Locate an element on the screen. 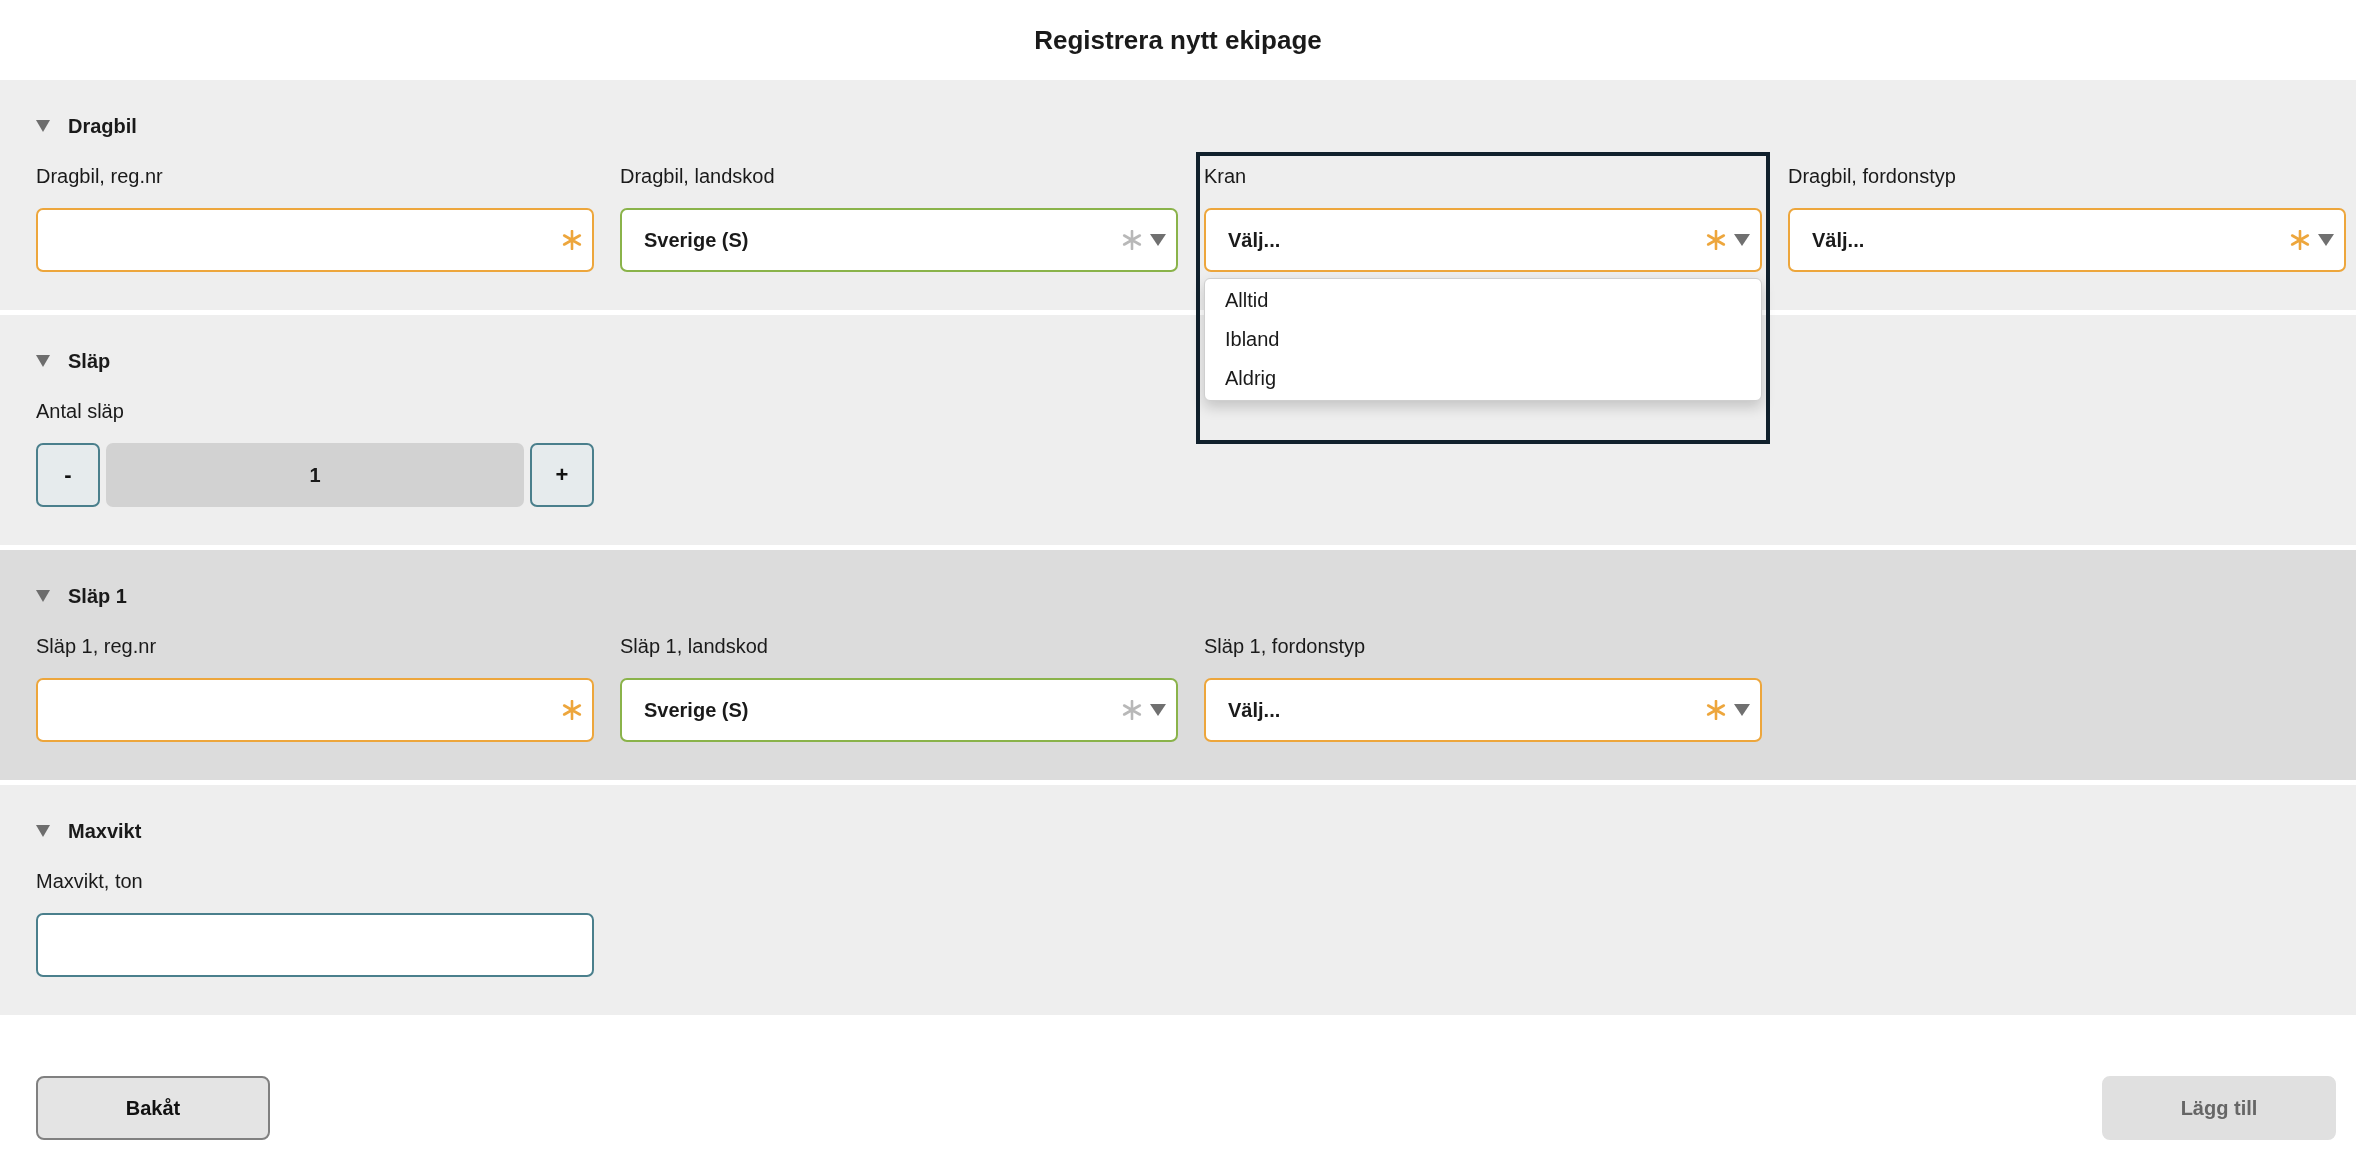  dropdown-option: Alltid is located at coordinates (1483, 300).